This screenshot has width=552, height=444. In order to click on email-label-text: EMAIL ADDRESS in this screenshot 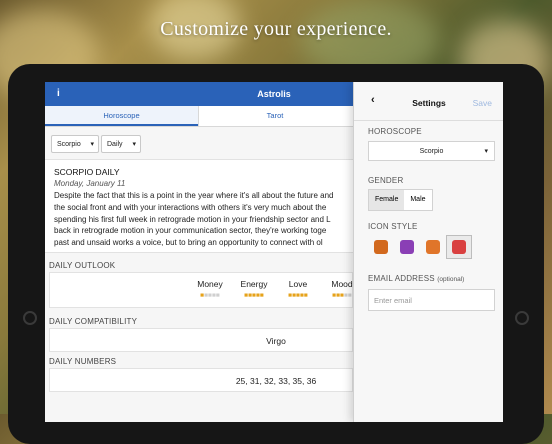, I will do `click(401, 278)`.